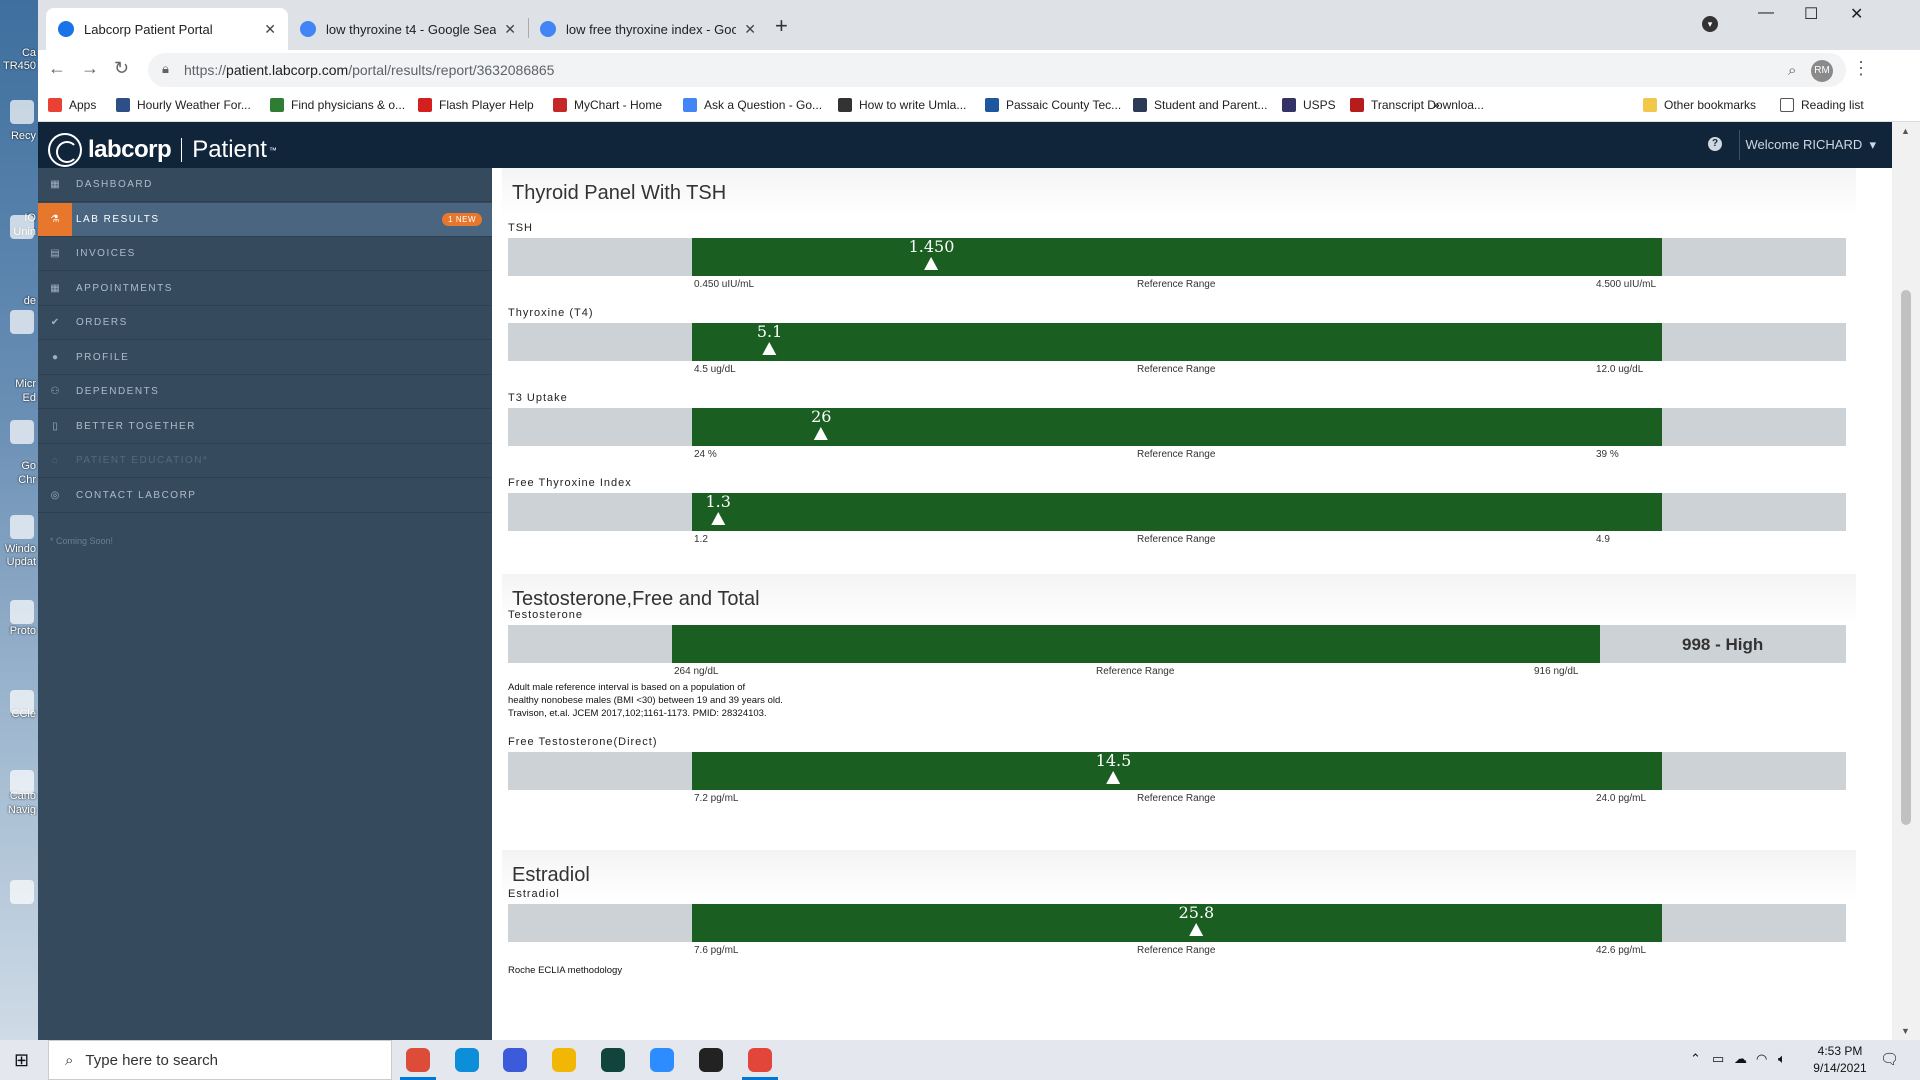 The width and height of the screenshot is (1920, 1080). I want to click on desktop-icon-label: Windo, so click(19, 549).